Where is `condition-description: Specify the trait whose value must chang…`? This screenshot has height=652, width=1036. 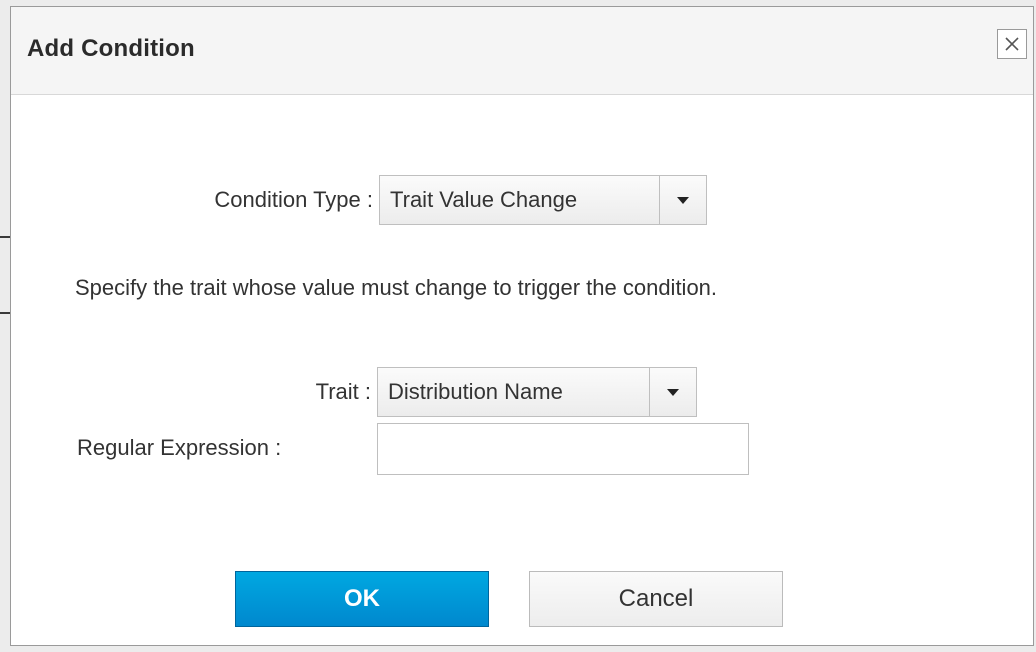 condition-description: Specify the trait whose value must chang… is located at coordinates (396, 287).